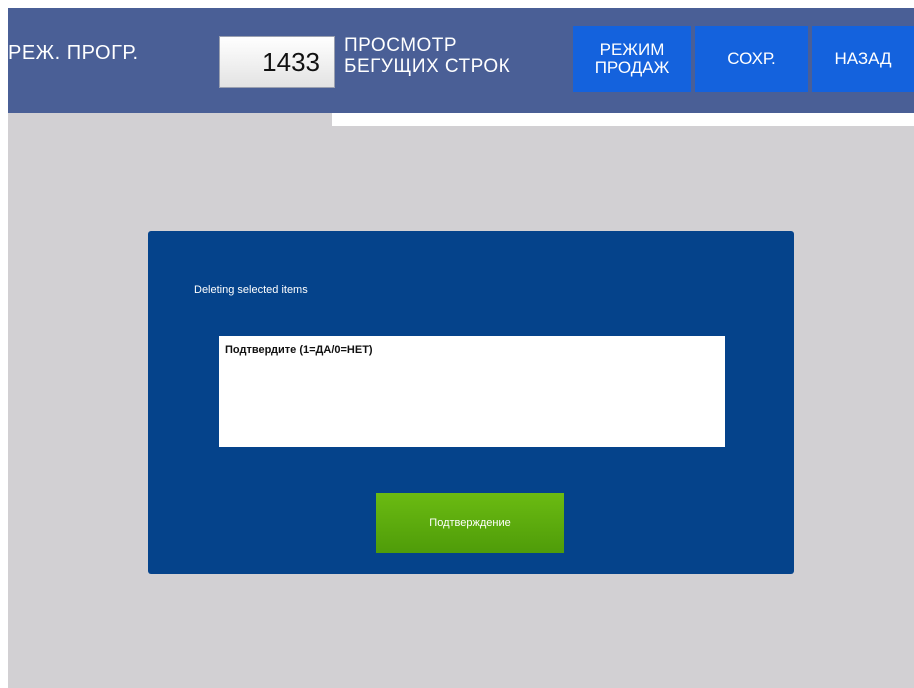 This screenshot has height=688, width=914. What do you see at coordinates (472, 391) in the screenshot?
I see `prompt-box: Подтвердите (1=ДА/0=НЕТ)` at bounding box center [472, 391].